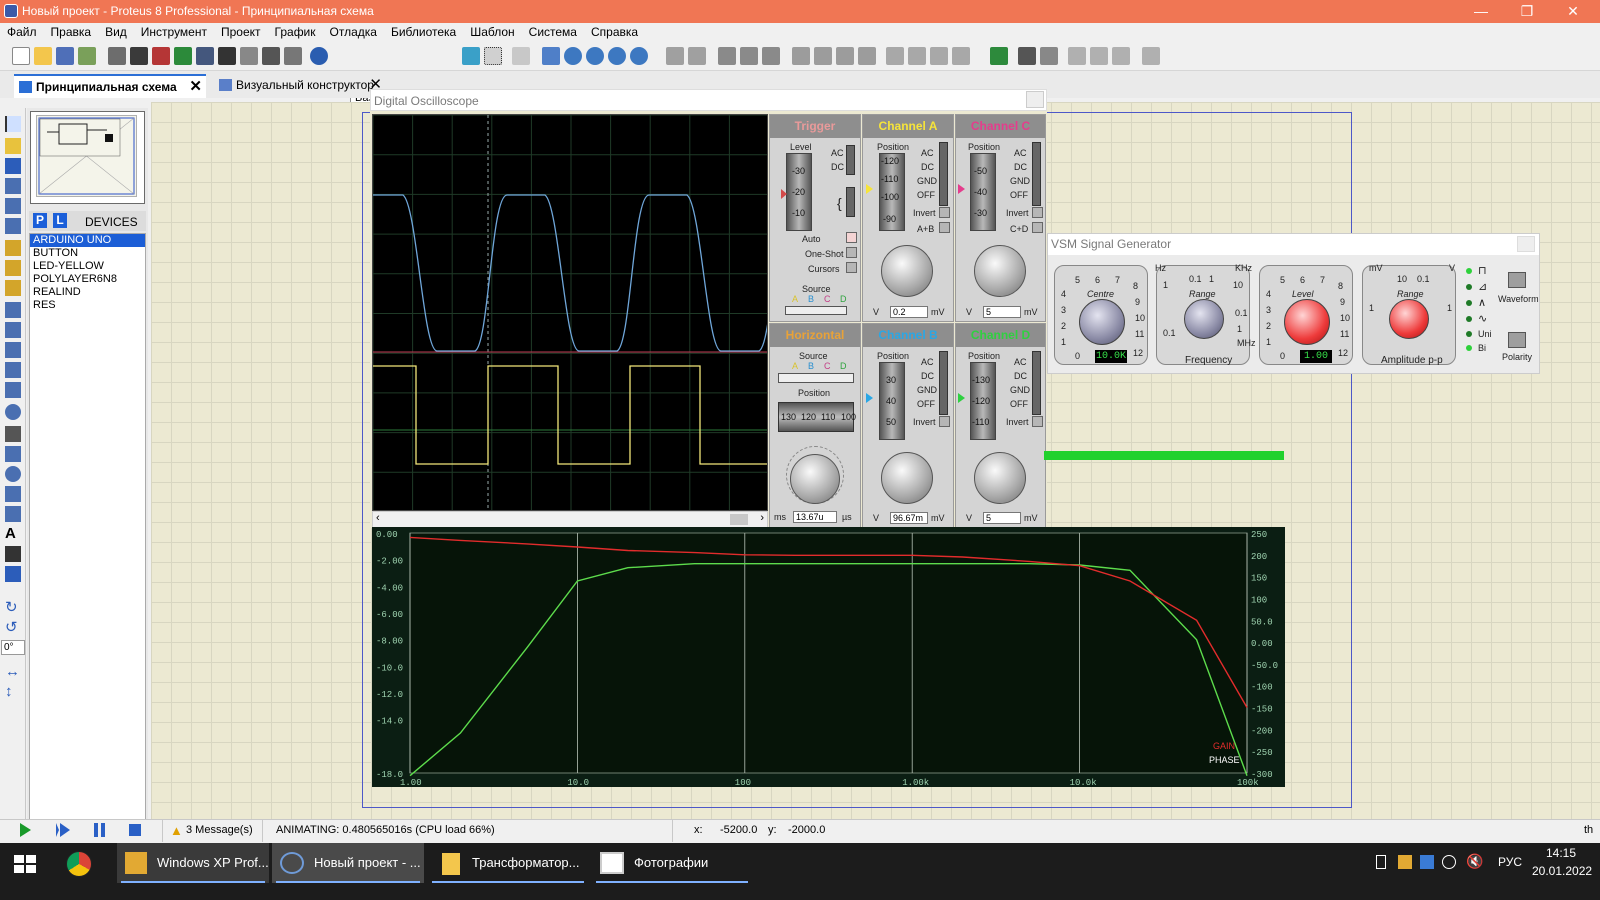  I want to click on channel-d-invert-toggle, so click(1037, 421).